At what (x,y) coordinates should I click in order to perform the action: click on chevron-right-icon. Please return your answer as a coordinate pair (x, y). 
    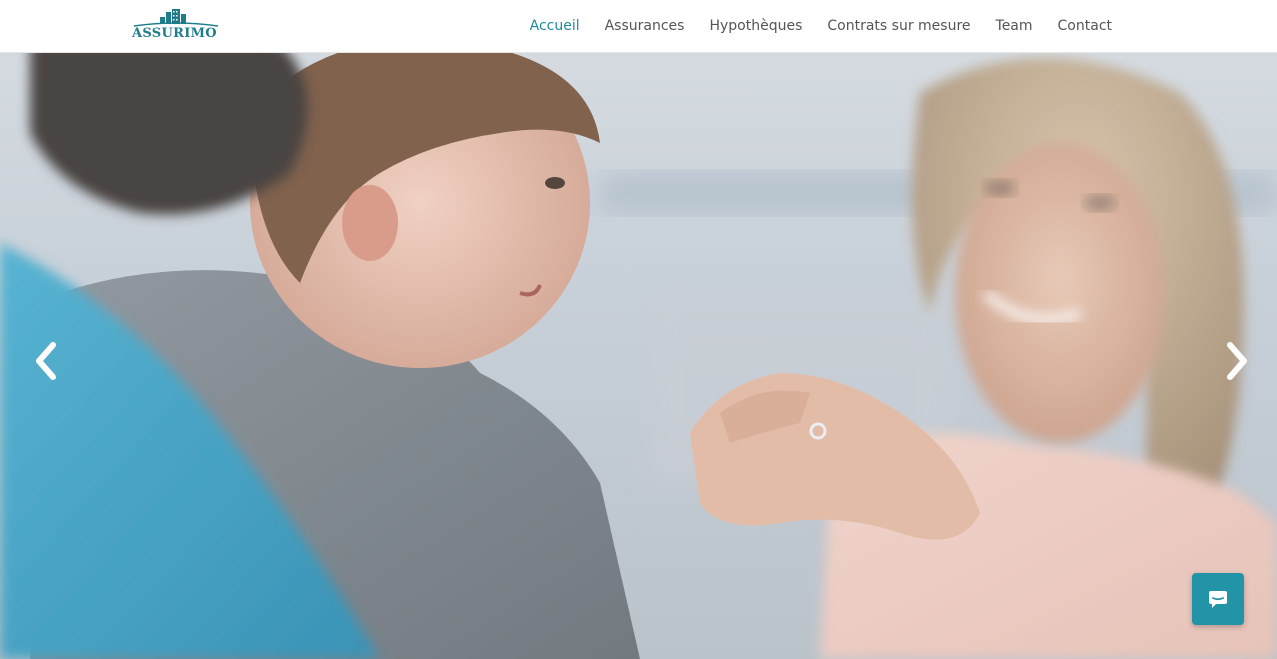
    Looking at the image, I should click on (1237, 361).